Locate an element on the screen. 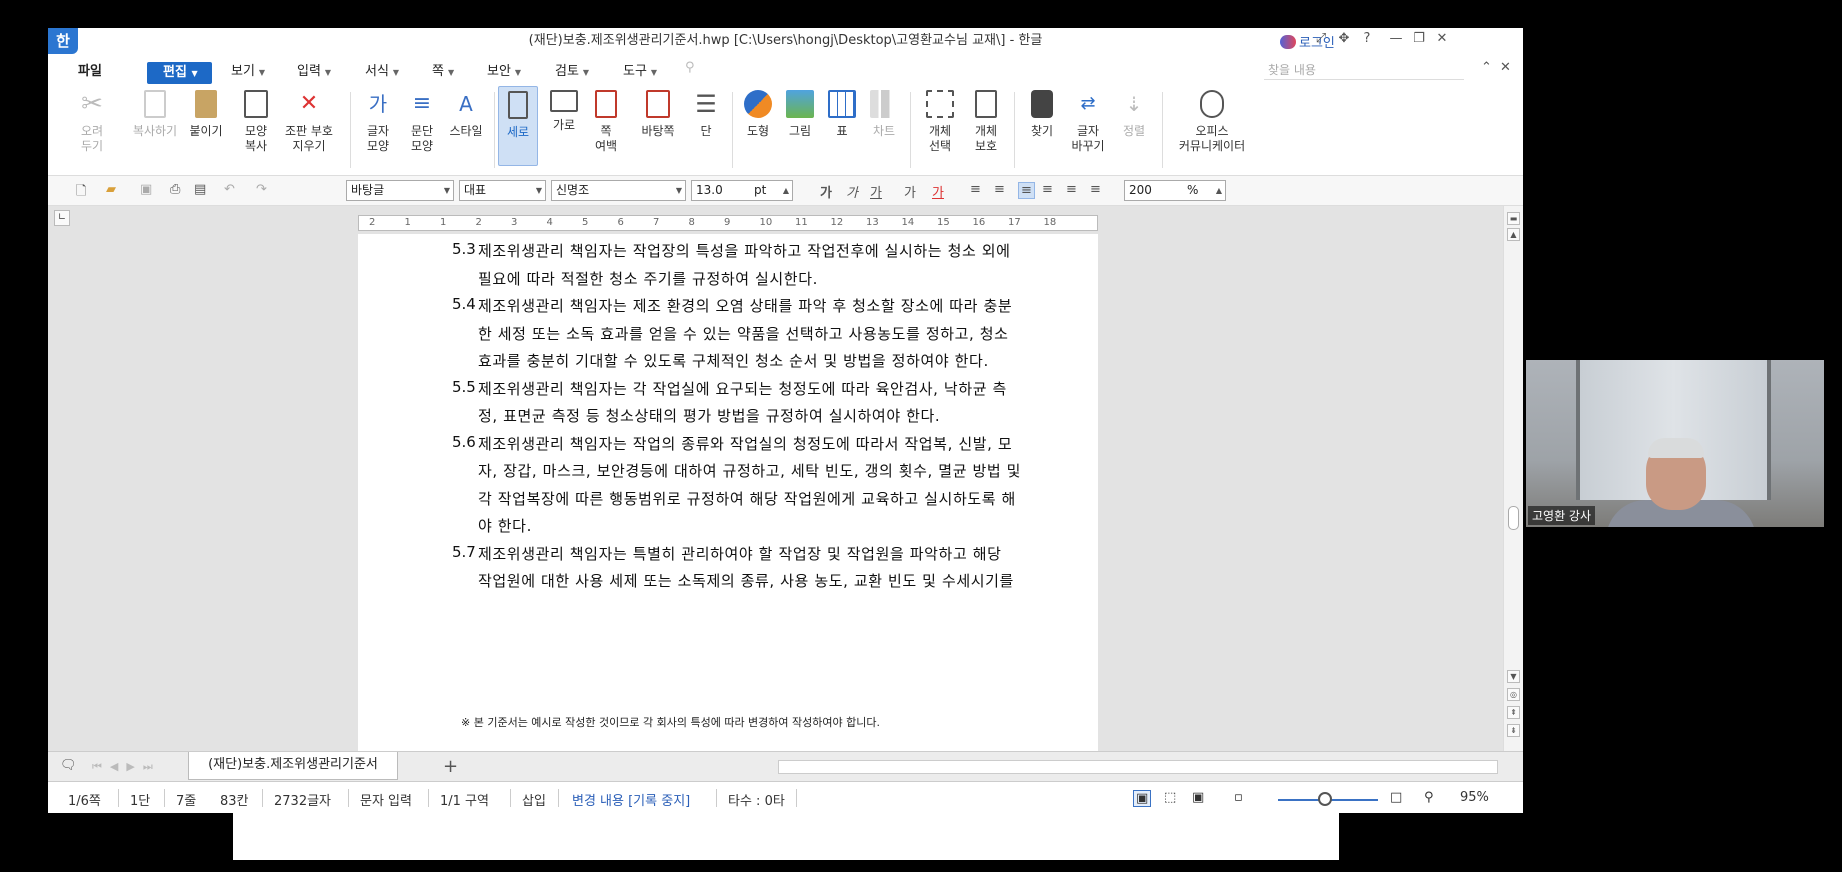  status-zoom: 95% is located at coordinates (1474, 797).